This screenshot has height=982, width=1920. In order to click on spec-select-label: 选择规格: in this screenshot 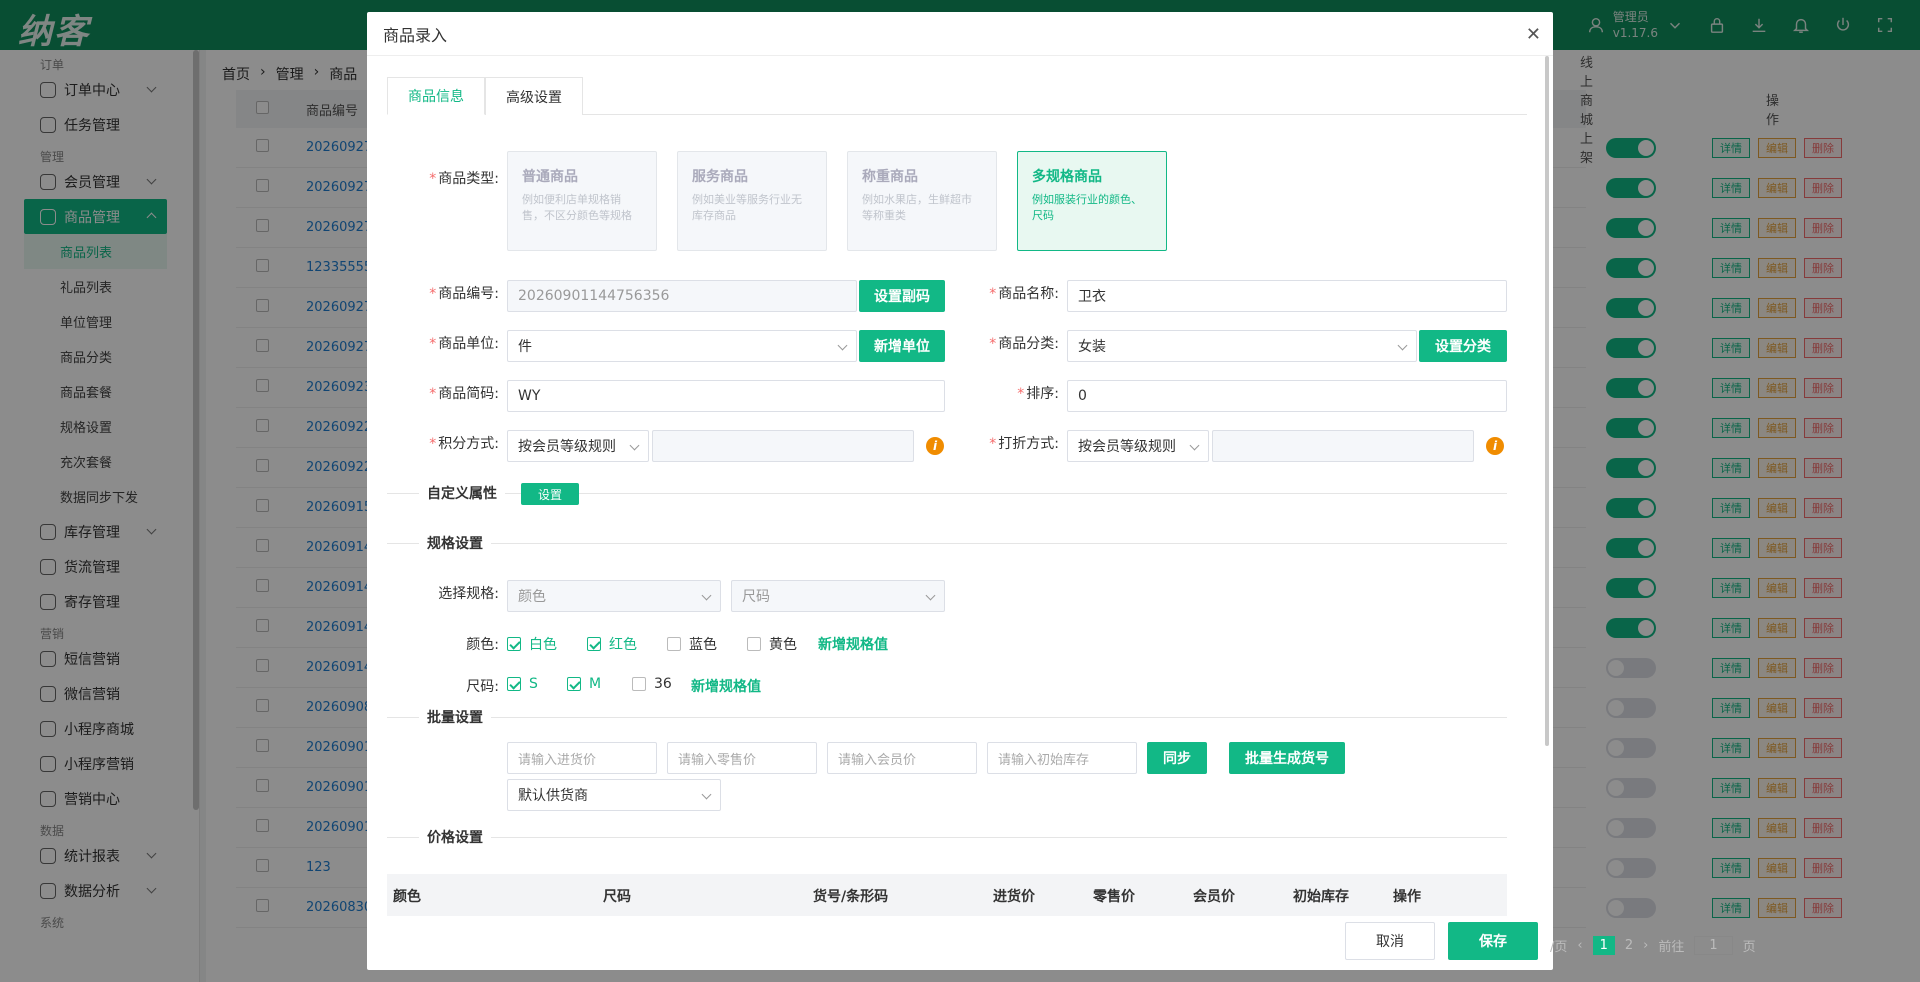, I will do `click(468, 594)`.